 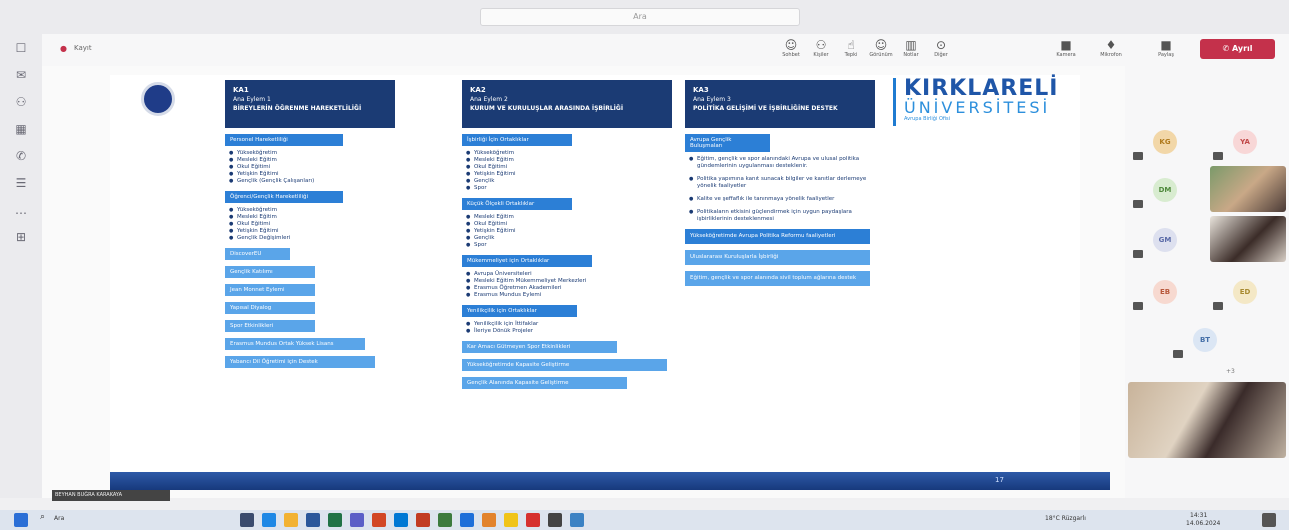 I want to click on avatar: KG, so click(x=1165, y=142).